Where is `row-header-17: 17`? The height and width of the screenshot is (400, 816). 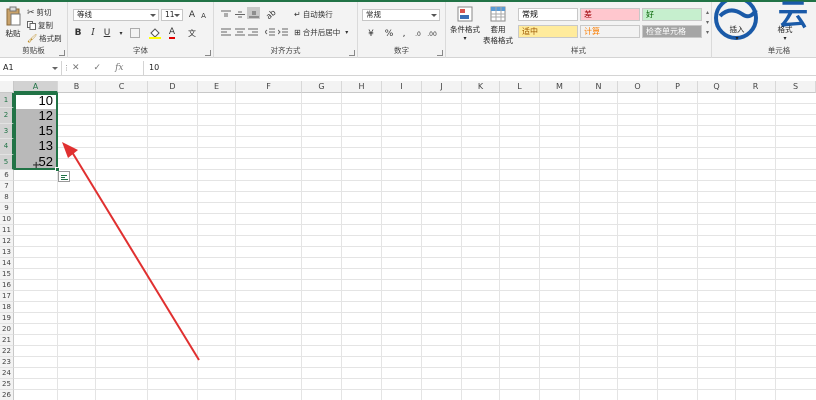 row-header-17: 17 is located at coordinates (7, 296).